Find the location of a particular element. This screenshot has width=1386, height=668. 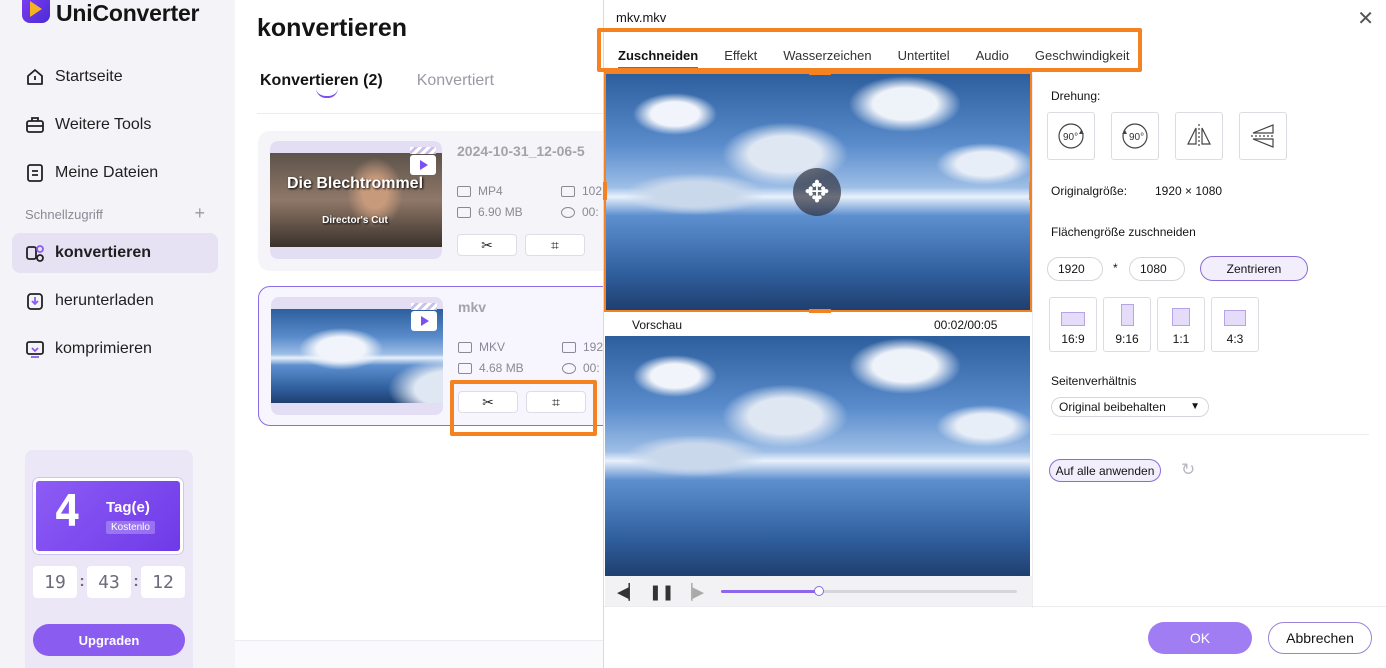

bottom-bar is located at coordinates (420, 654).